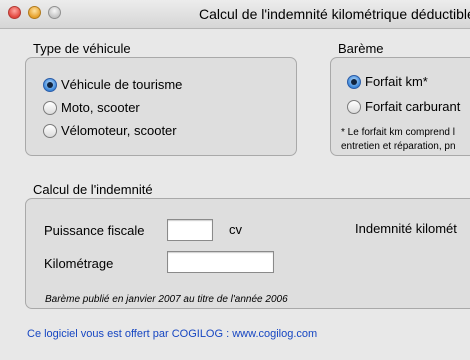  I want to click on radio-velomoteur-scooter: Vélomoteur, scooter, so click(110, 130).